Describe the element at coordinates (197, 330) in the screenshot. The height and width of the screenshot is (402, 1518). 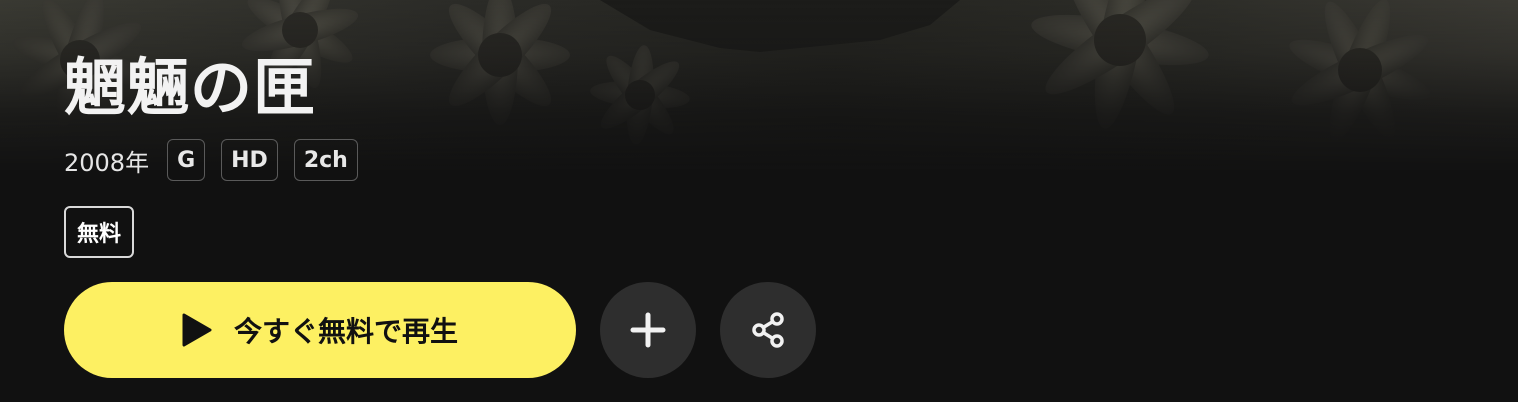
I see `play-icon` at that location.